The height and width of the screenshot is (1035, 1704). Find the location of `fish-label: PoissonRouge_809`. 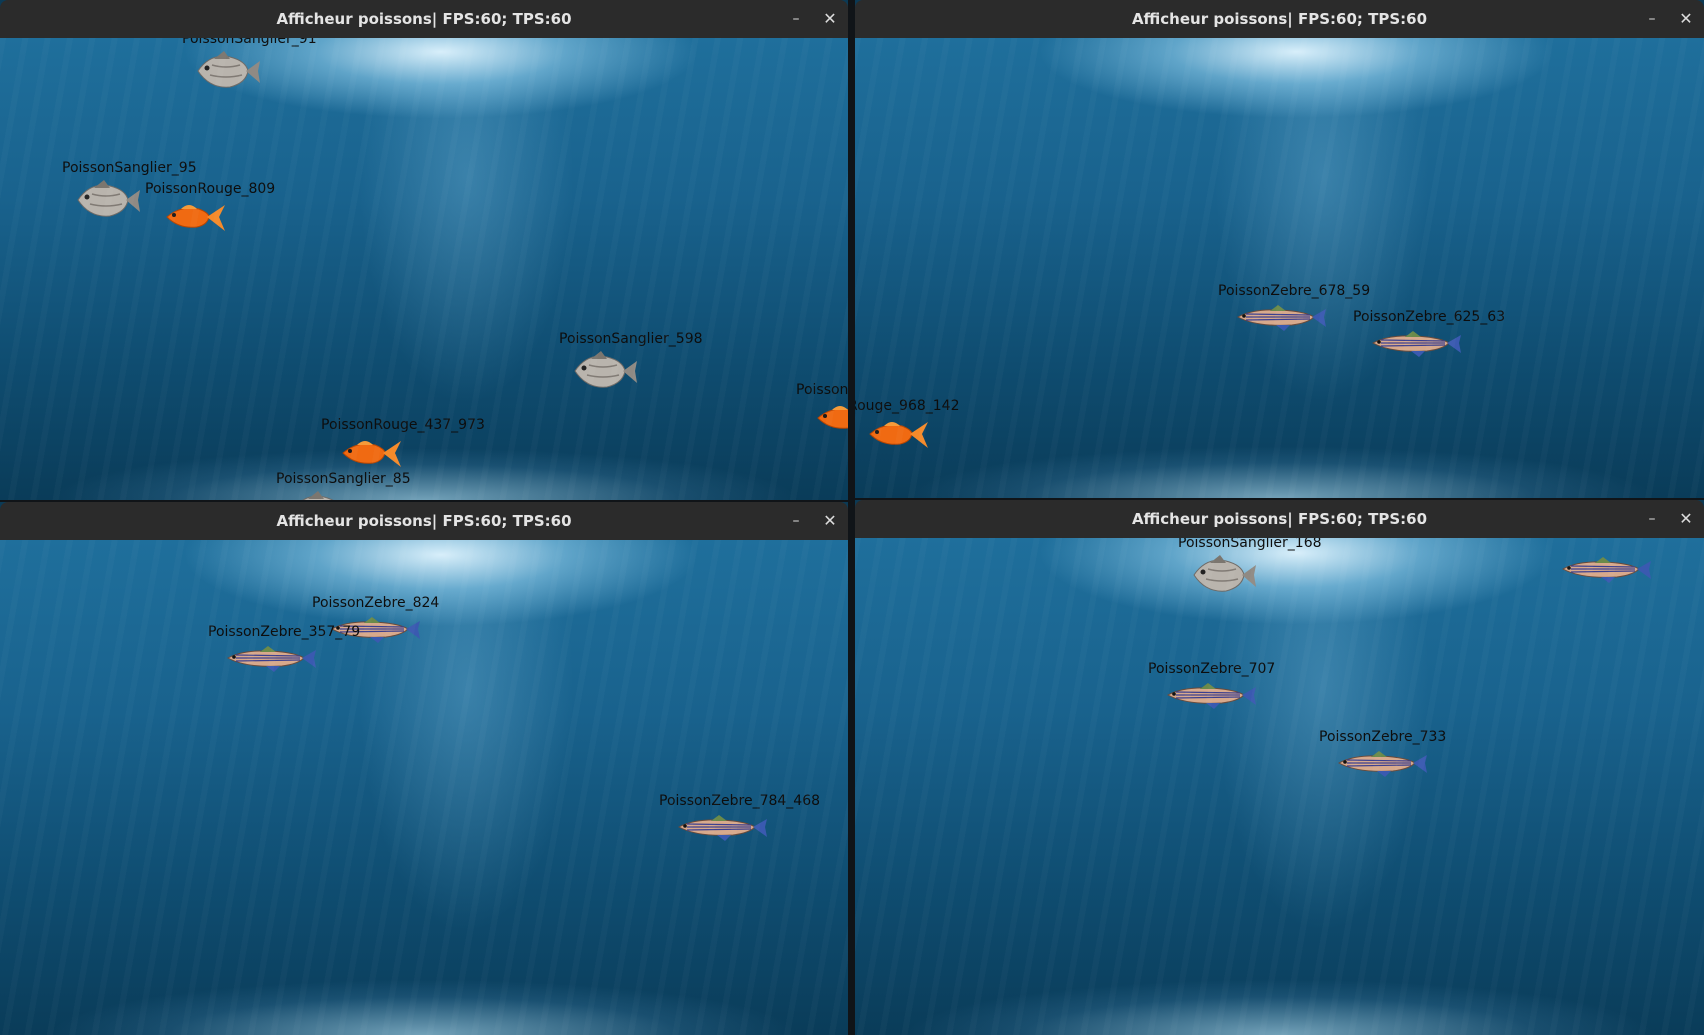

fish-label: PoissonRouge_809 is located at coordinates (210, 189).